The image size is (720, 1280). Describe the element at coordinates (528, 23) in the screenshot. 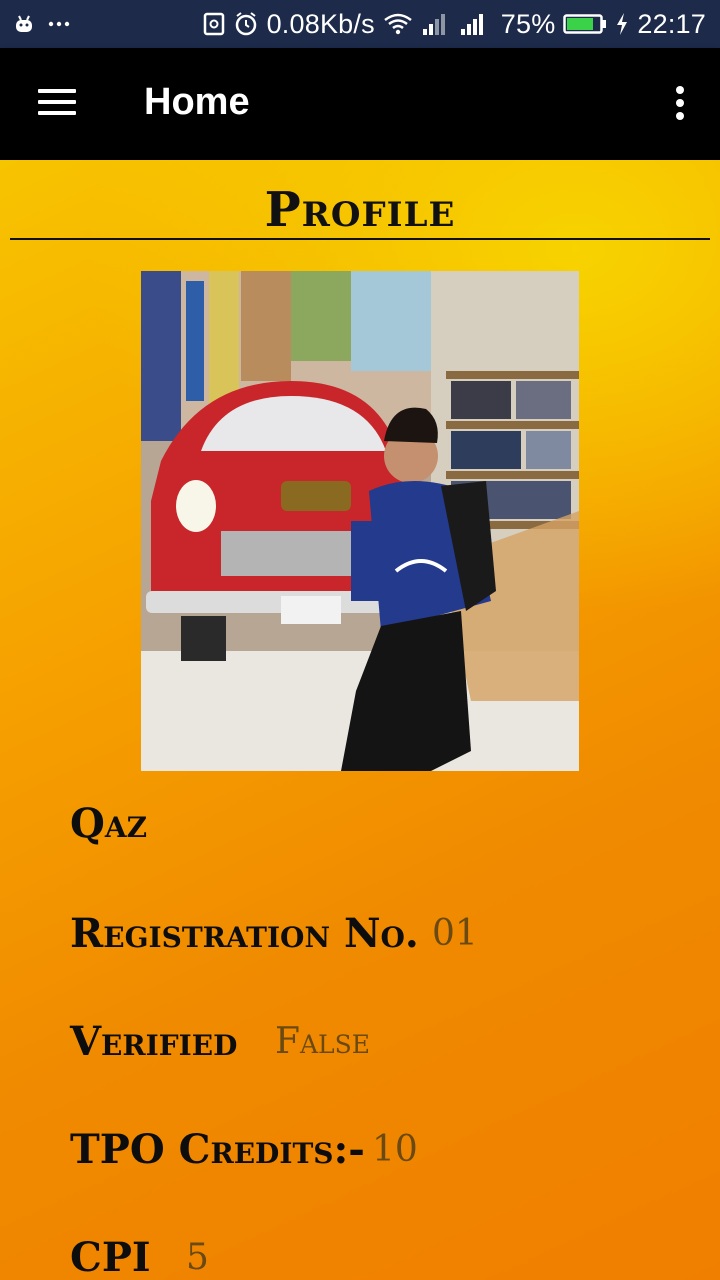

I see `battery-percent: 75%` at that location.